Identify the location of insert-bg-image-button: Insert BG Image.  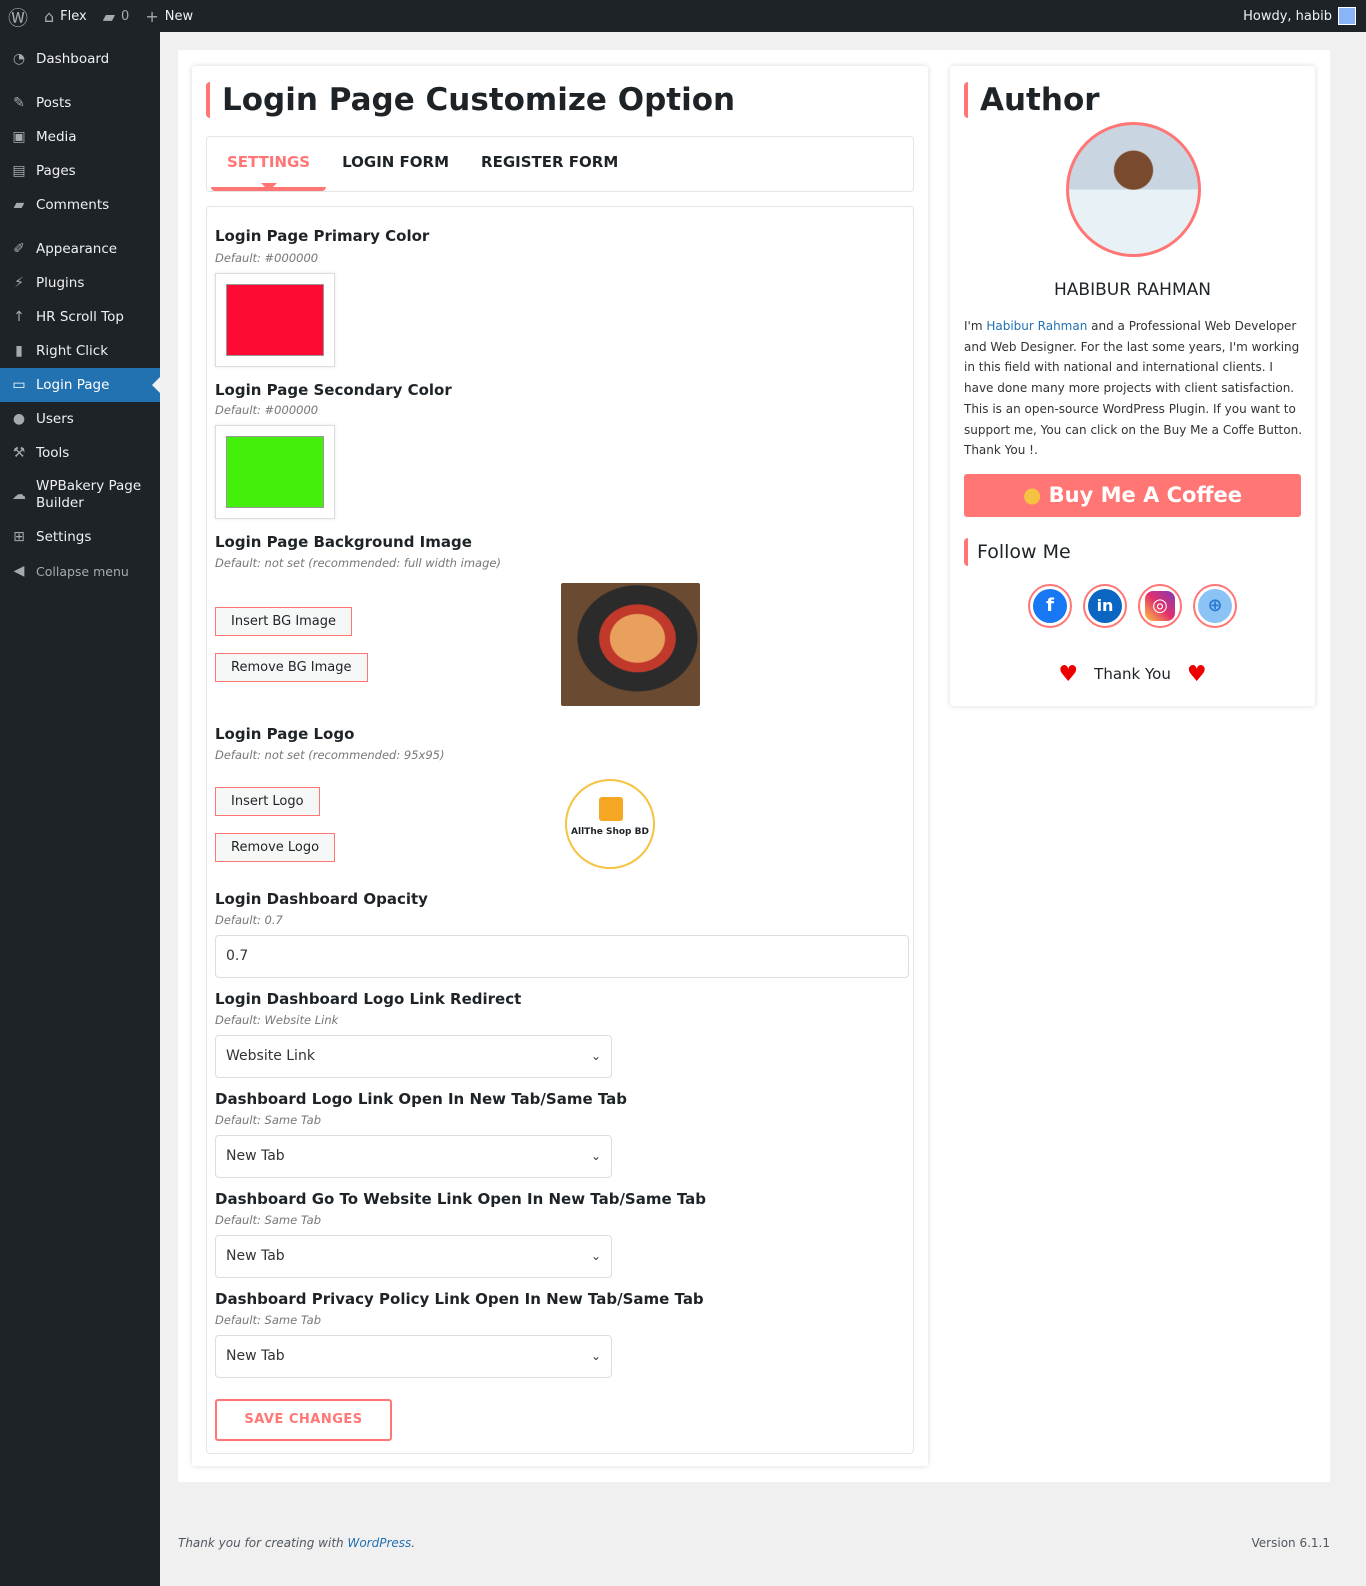
(284, 621).